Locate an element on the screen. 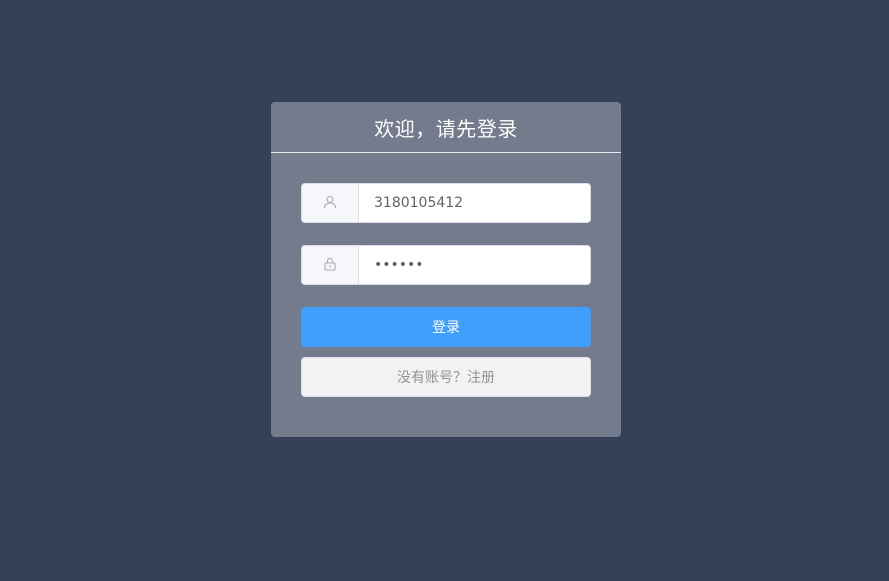 The width and height of the screenshot is (889, 581). login-card-header: 欢迎，请先登录 is located at coordinates (446, 127).